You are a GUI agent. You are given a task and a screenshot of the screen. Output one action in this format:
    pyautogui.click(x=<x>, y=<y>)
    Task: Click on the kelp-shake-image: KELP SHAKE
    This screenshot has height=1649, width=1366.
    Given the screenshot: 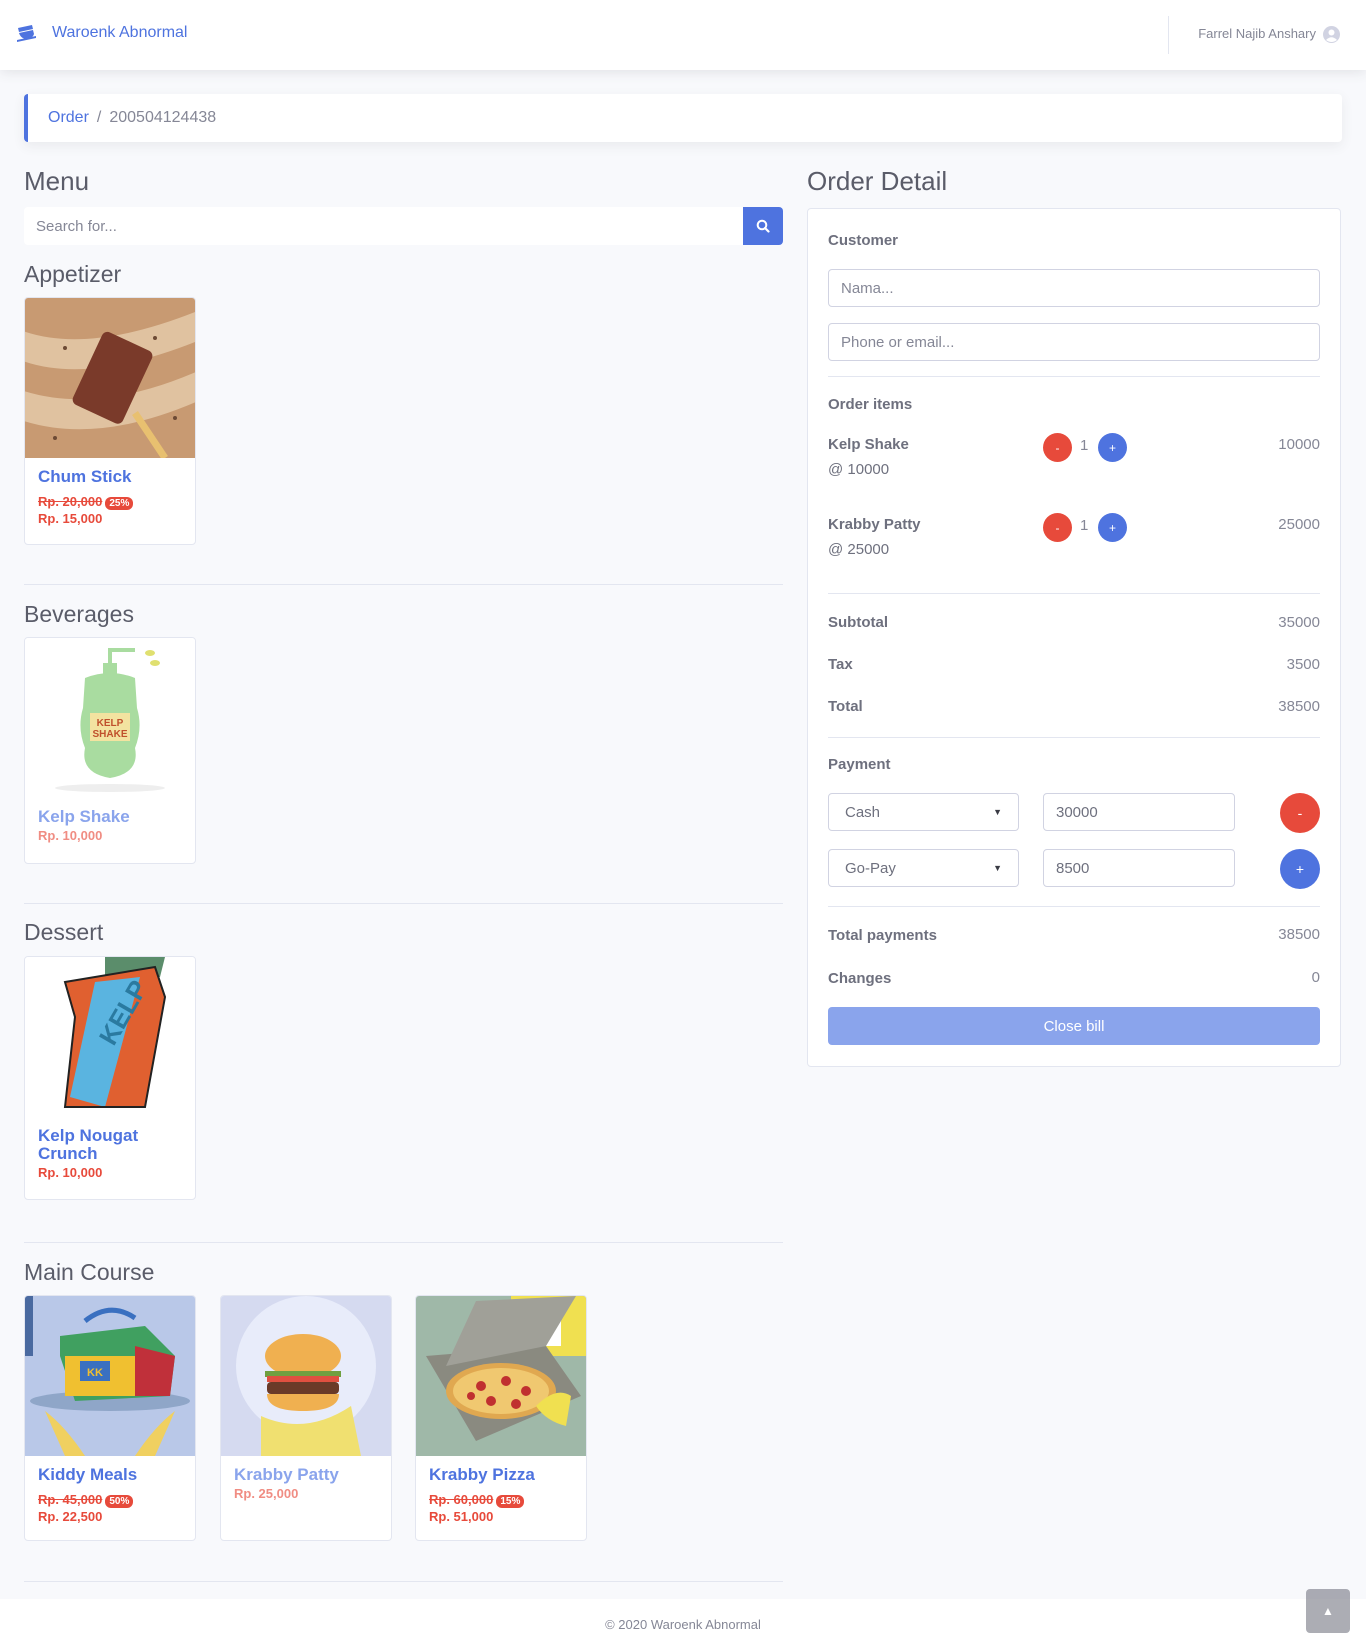 What is the action you would take?
    pyautogui.click(x=110, y=718)
    